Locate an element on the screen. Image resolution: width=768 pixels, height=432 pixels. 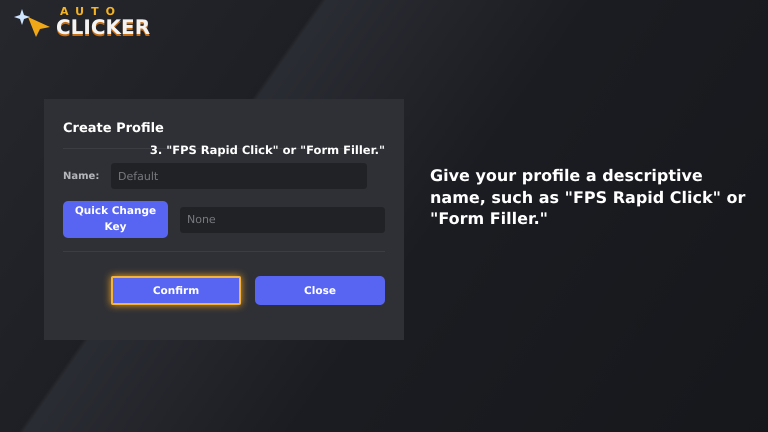
confirm-button: Confirm is located at coordinates (176, 290).